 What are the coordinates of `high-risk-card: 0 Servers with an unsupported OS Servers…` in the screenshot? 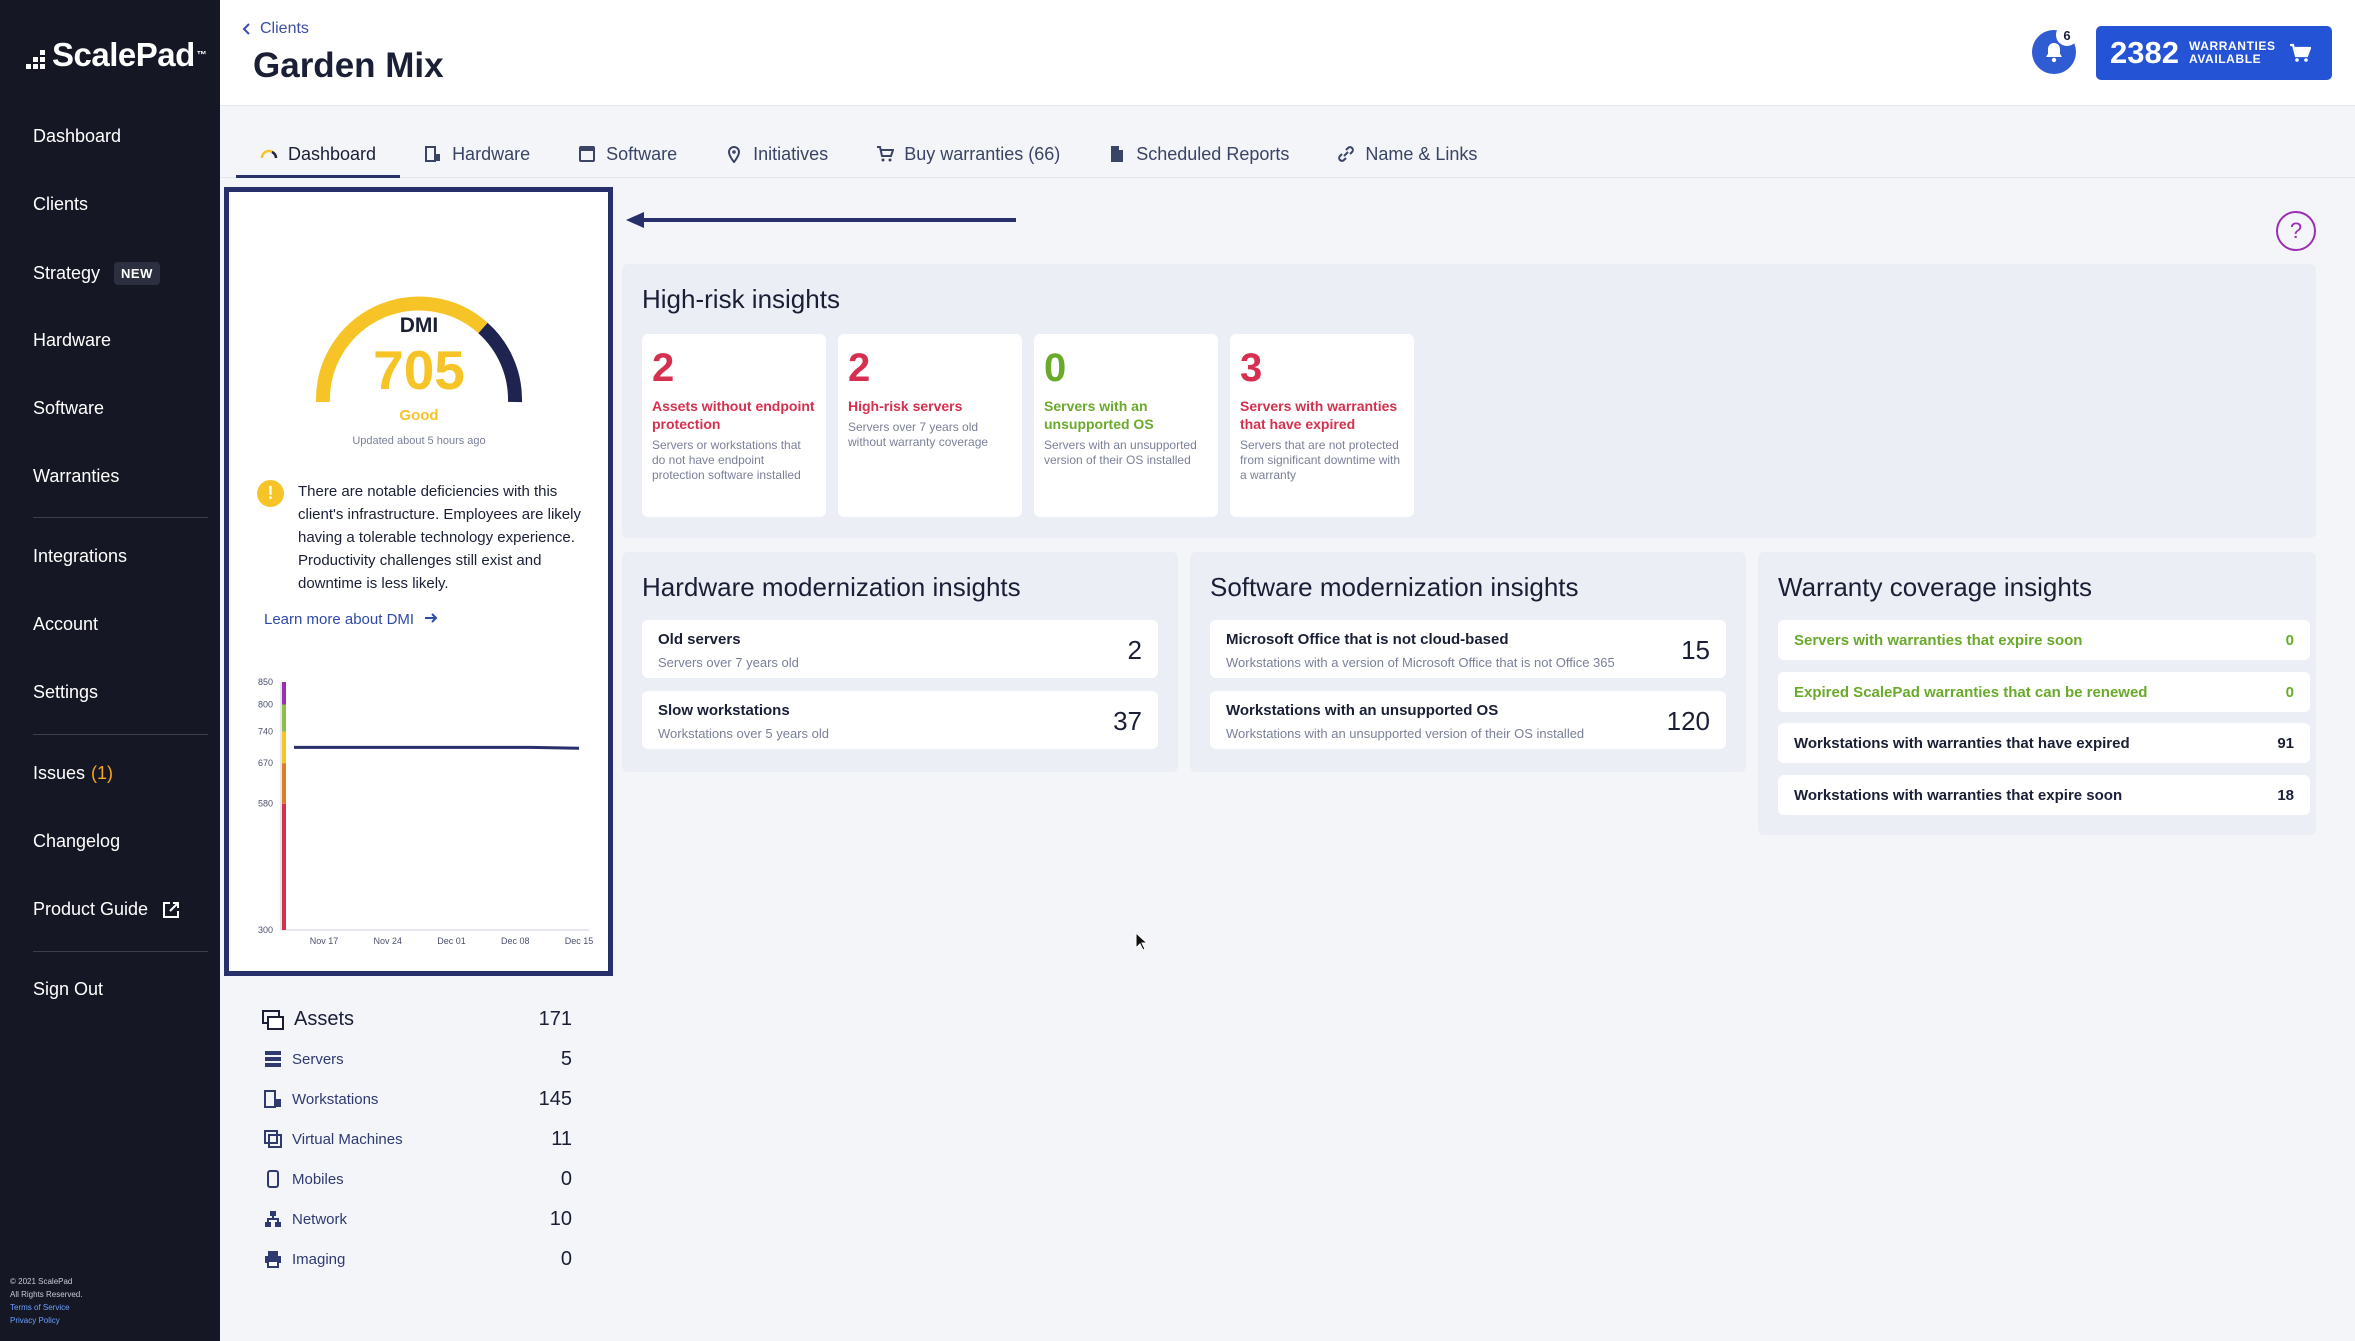 It's located at (1126, 425).